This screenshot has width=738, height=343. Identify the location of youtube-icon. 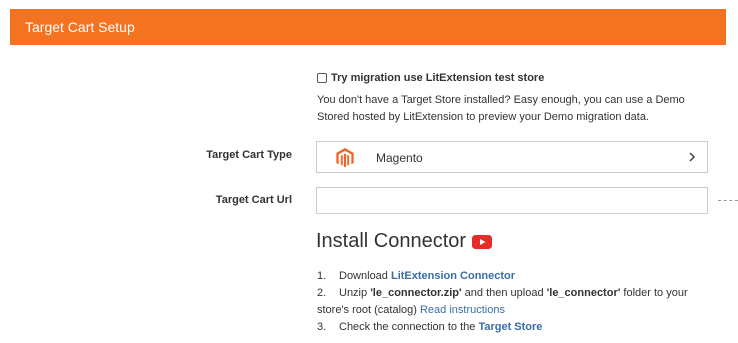
(482, 241).